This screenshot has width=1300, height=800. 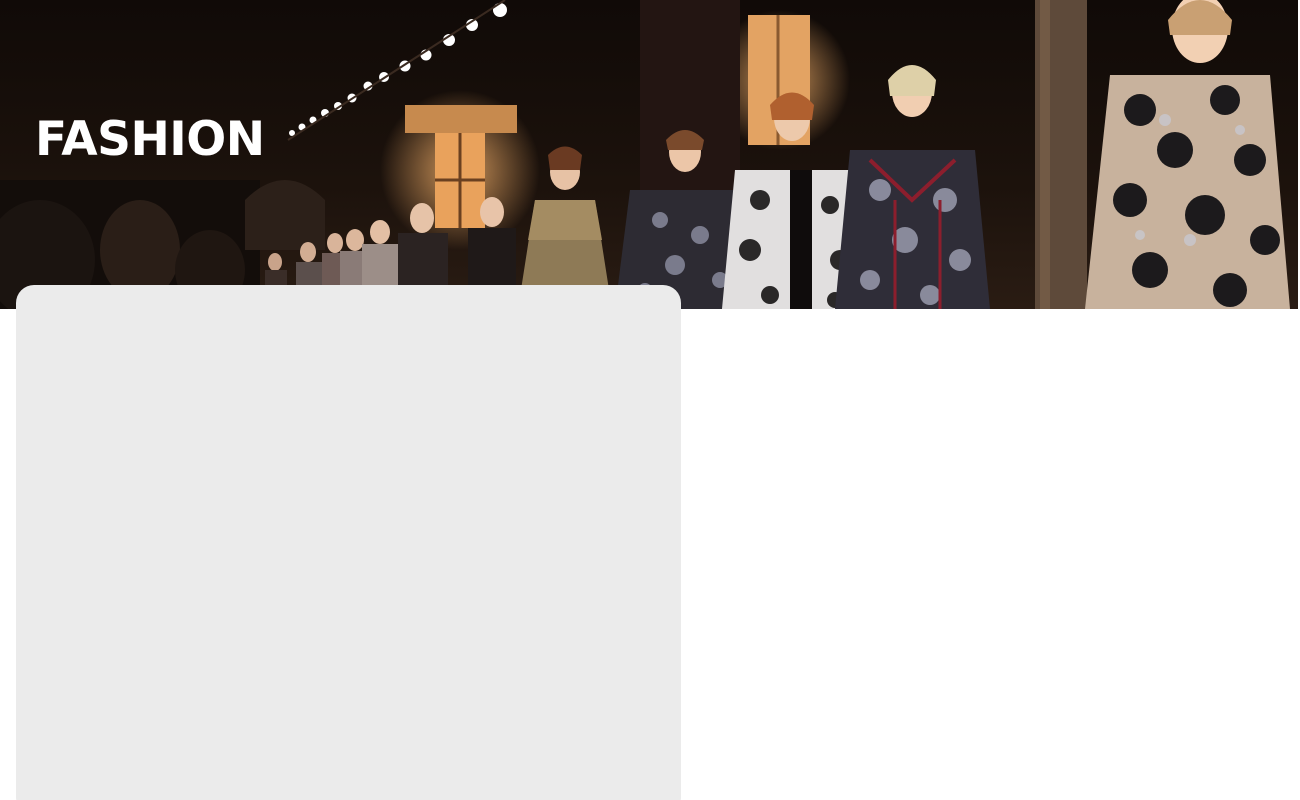 I want to click on page-title: FASHION, so click(x=150, y=139).